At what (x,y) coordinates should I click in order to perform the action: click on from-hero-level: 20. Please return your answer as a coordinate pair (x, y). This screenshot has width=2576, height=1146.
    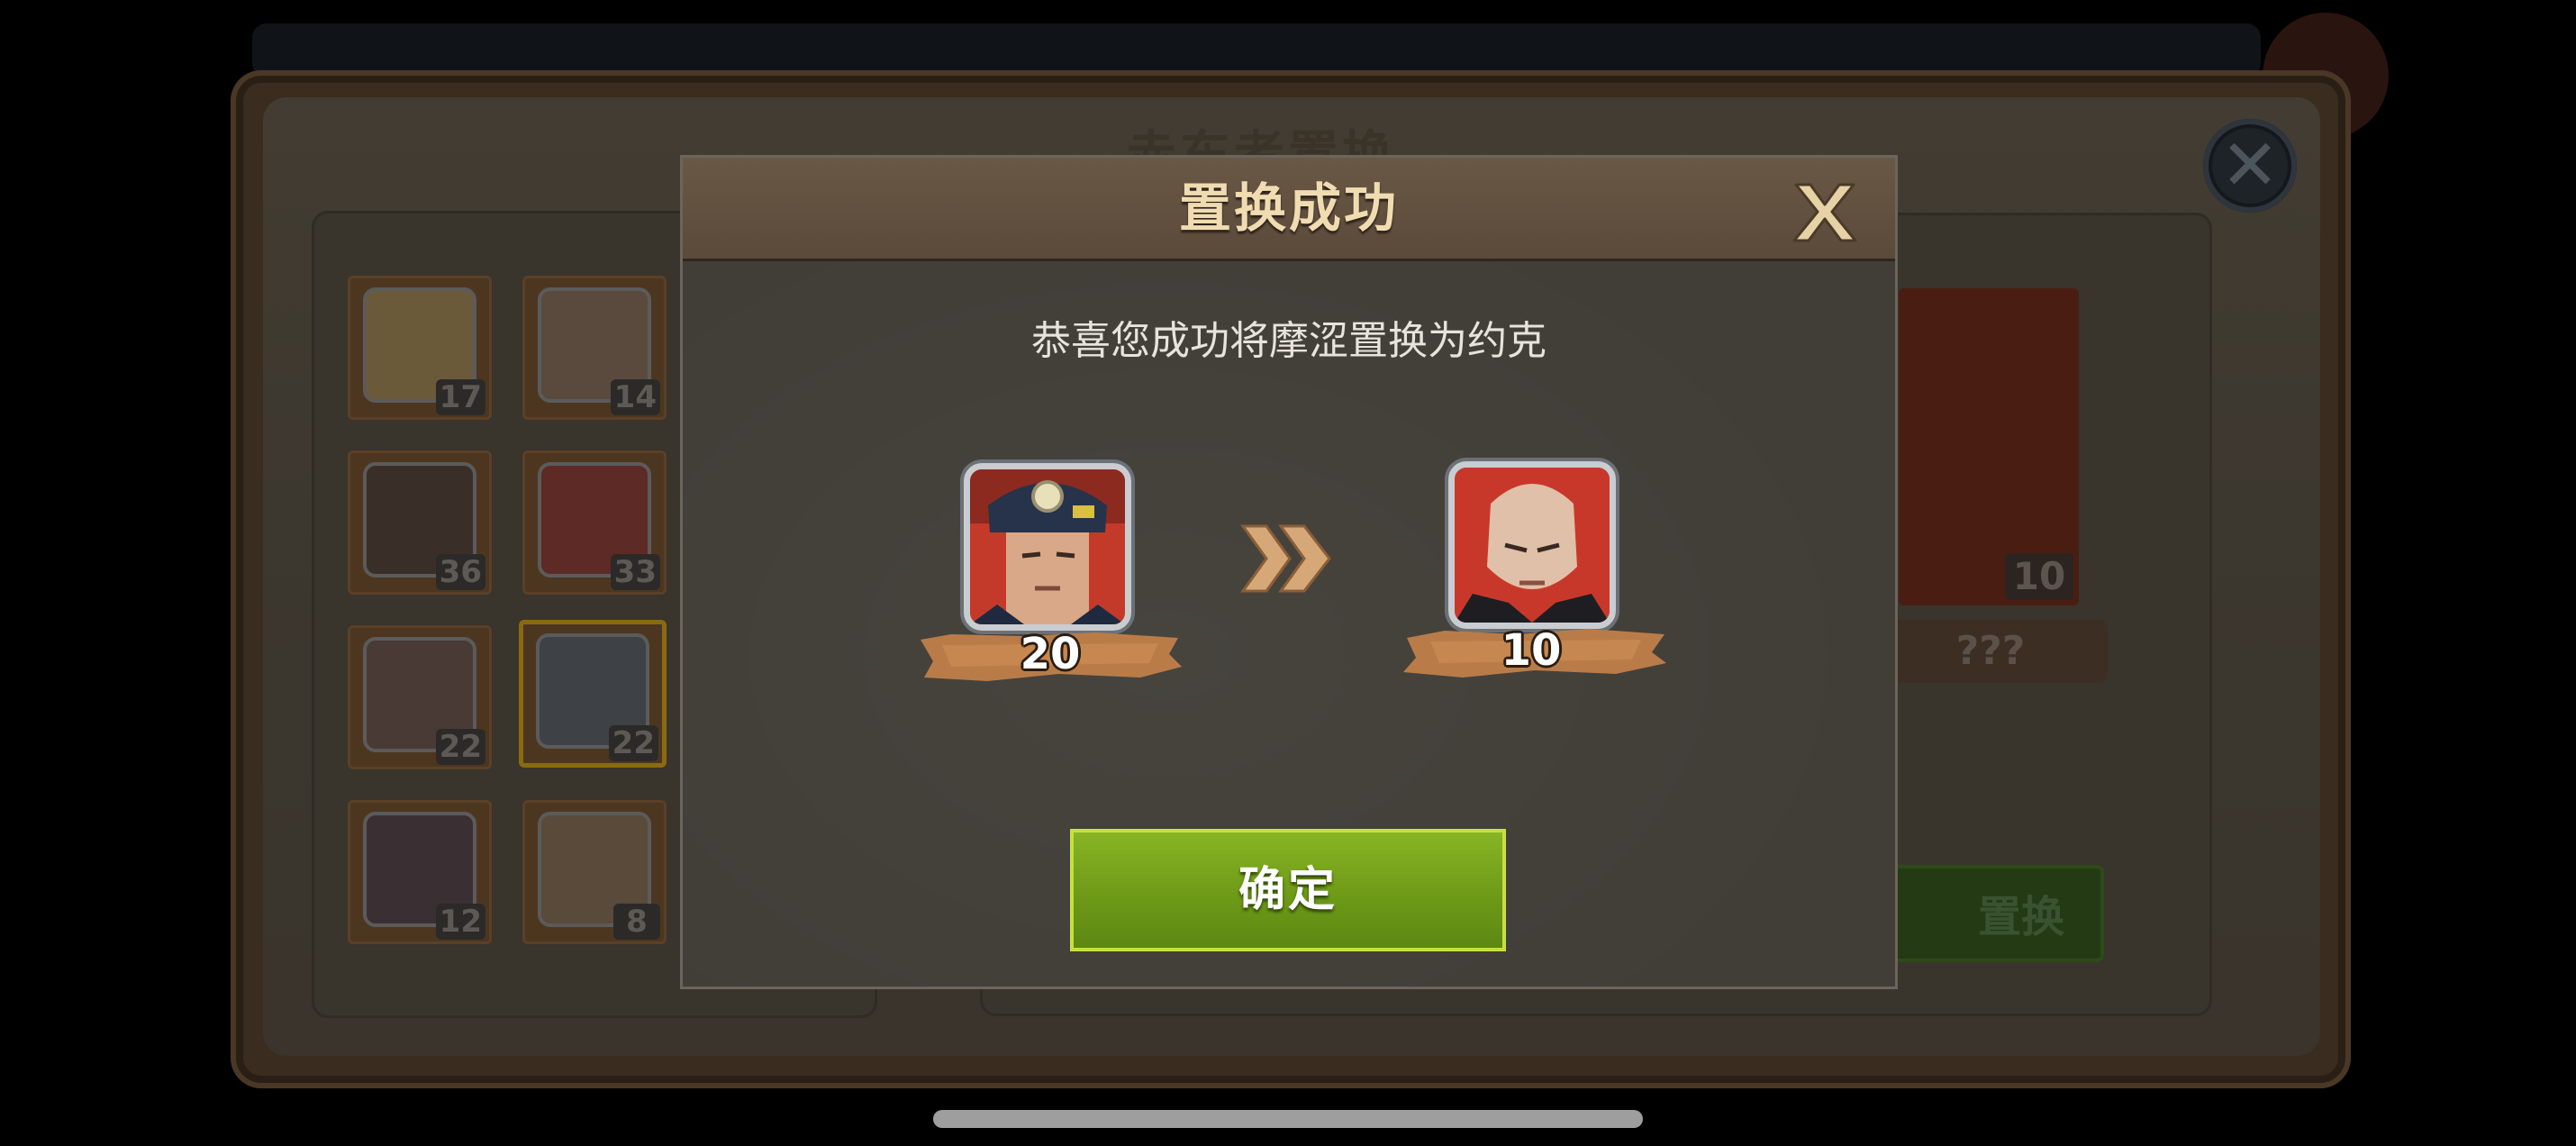
    Looking at the image, I should click on (1050, 654).